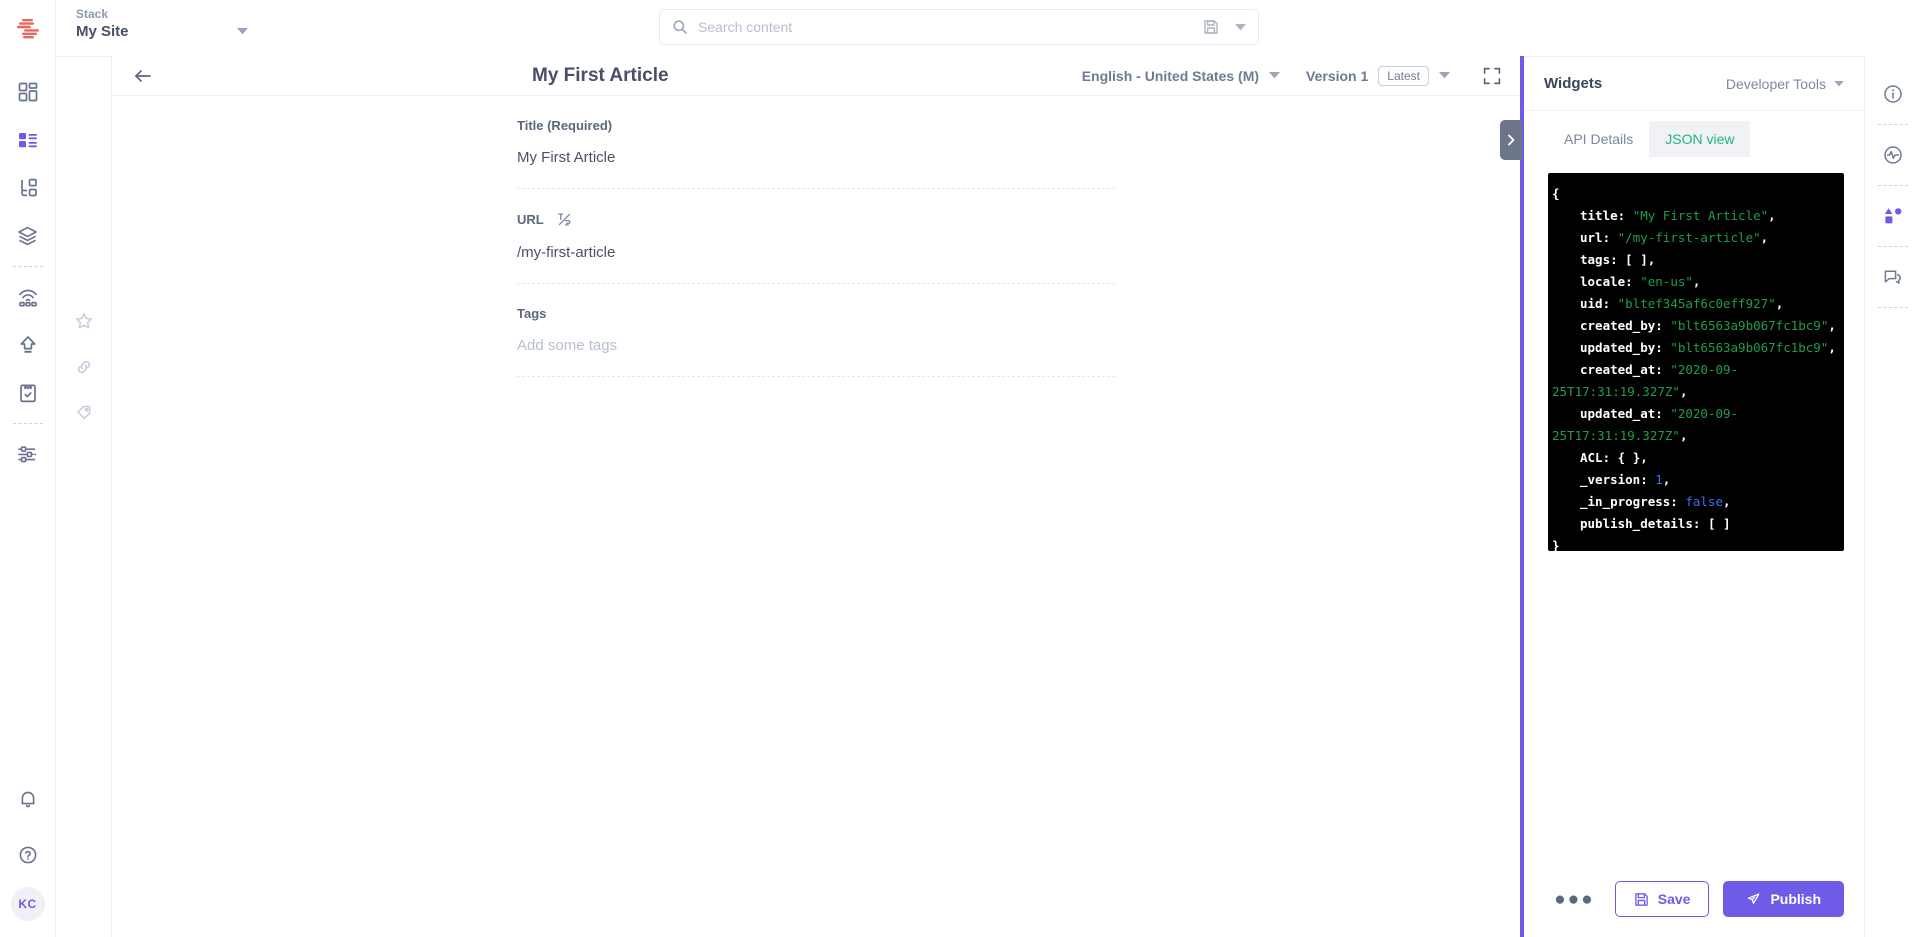 The height and width of the screenshot is (937, 1920). Describe the element at coordinates (1603, 259) in the screenshot. I see `json-key: tags:` at that location.